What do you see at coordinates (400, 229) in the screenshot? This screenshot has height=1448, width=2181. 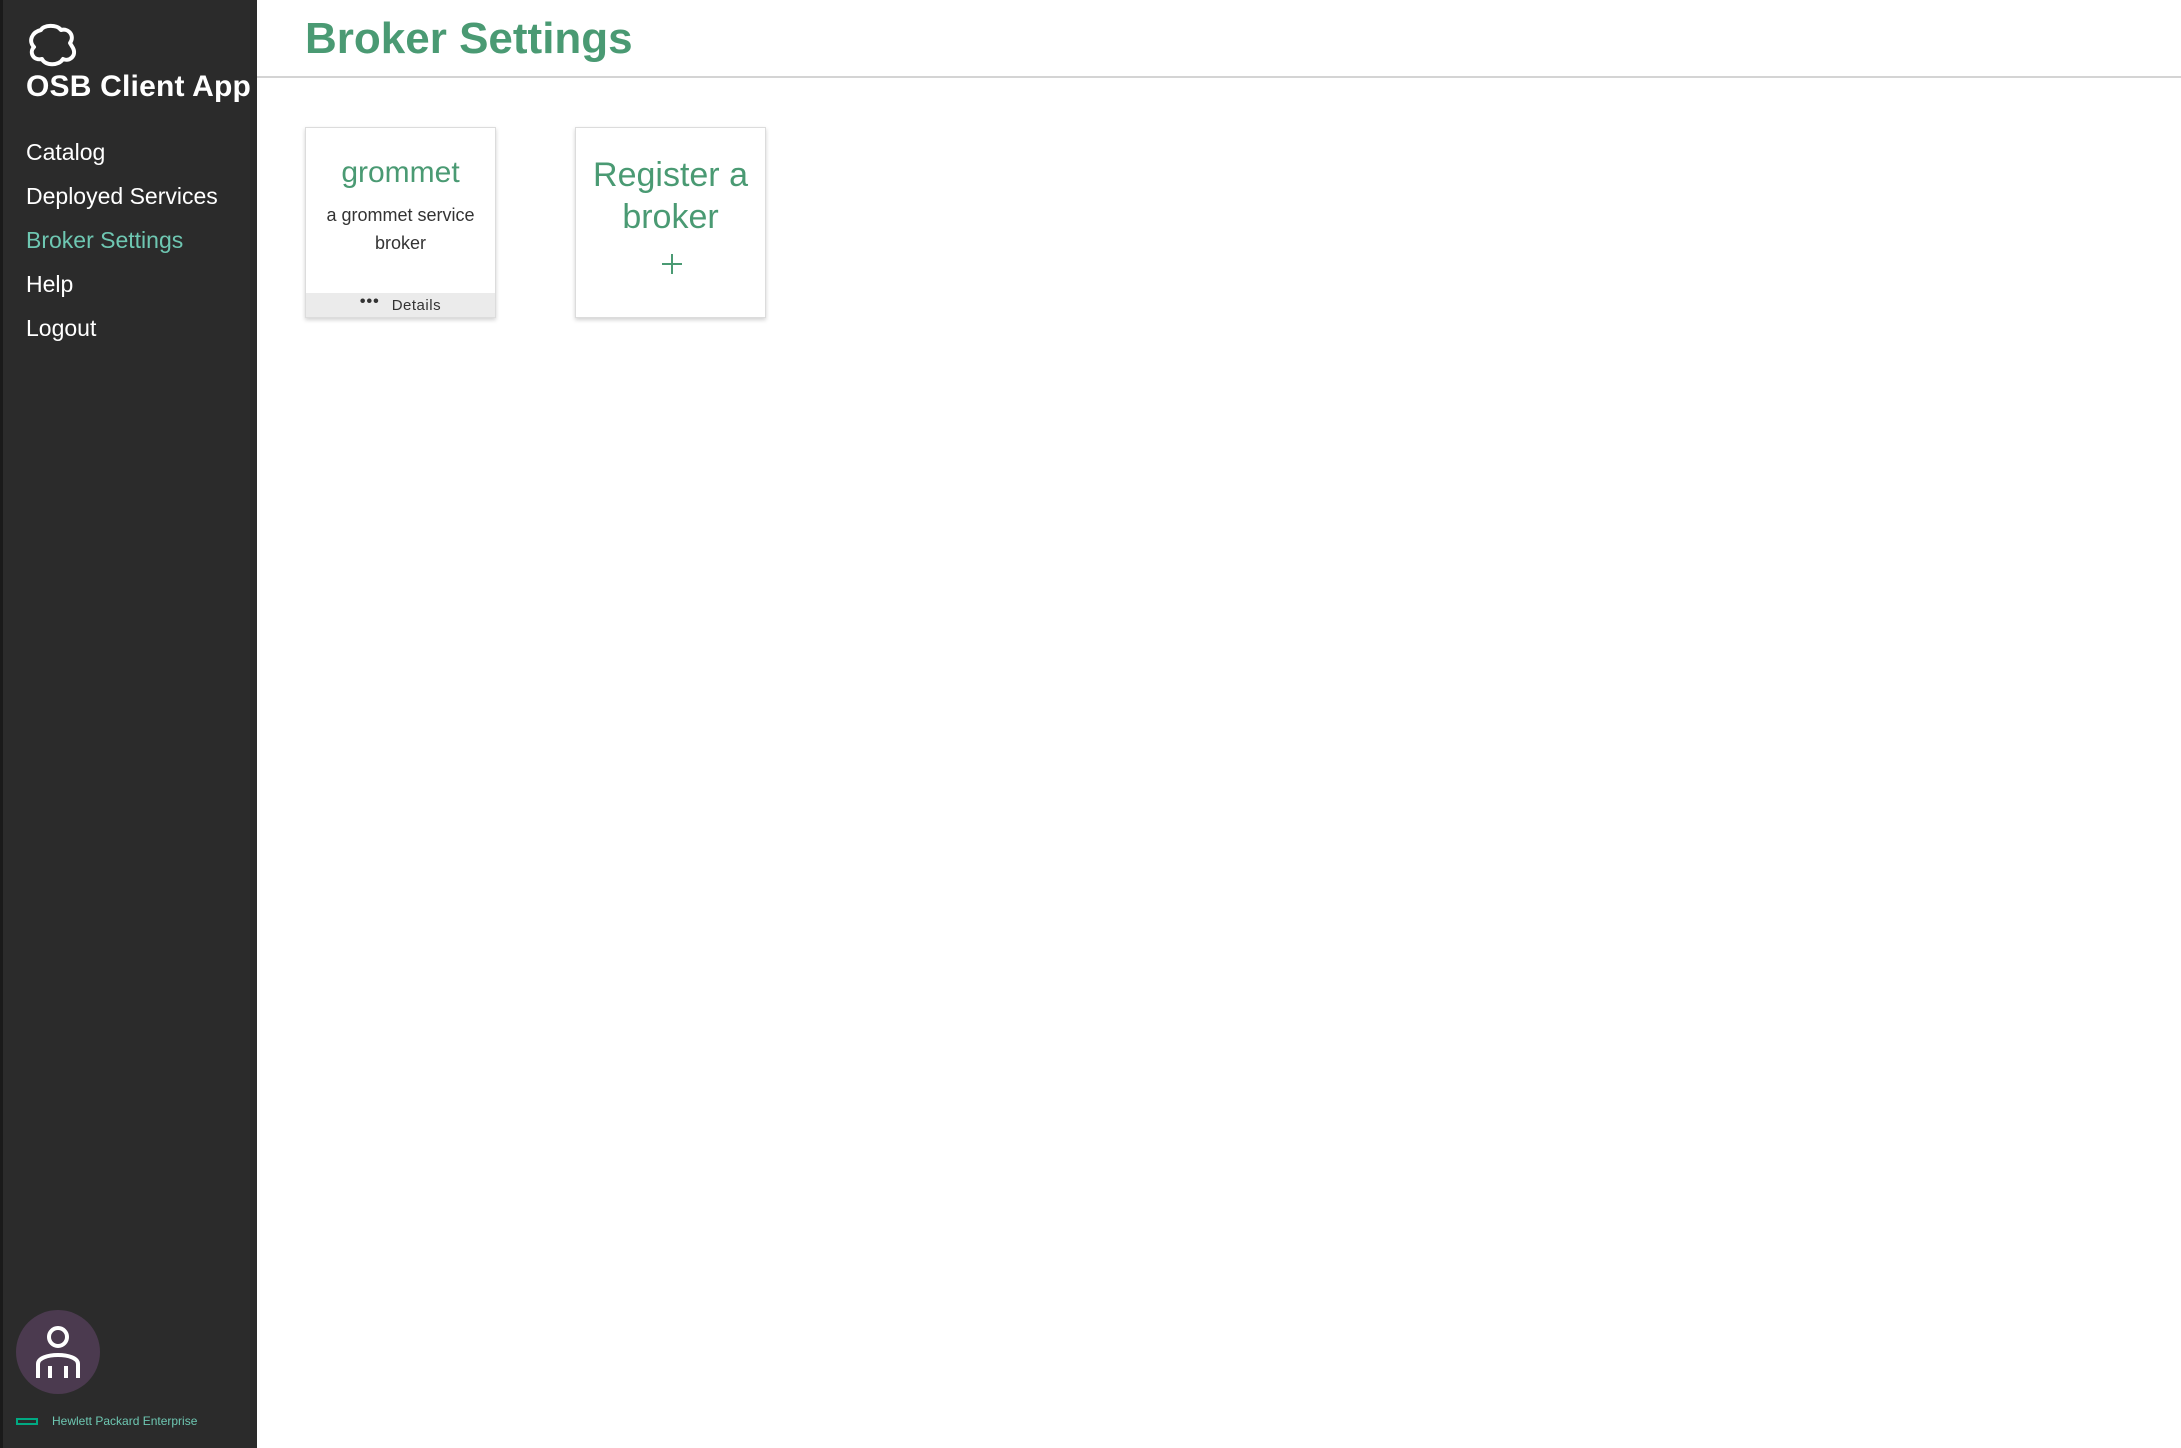 I see `broker-description: a grommet service broker` at bounding box center [400, 229].